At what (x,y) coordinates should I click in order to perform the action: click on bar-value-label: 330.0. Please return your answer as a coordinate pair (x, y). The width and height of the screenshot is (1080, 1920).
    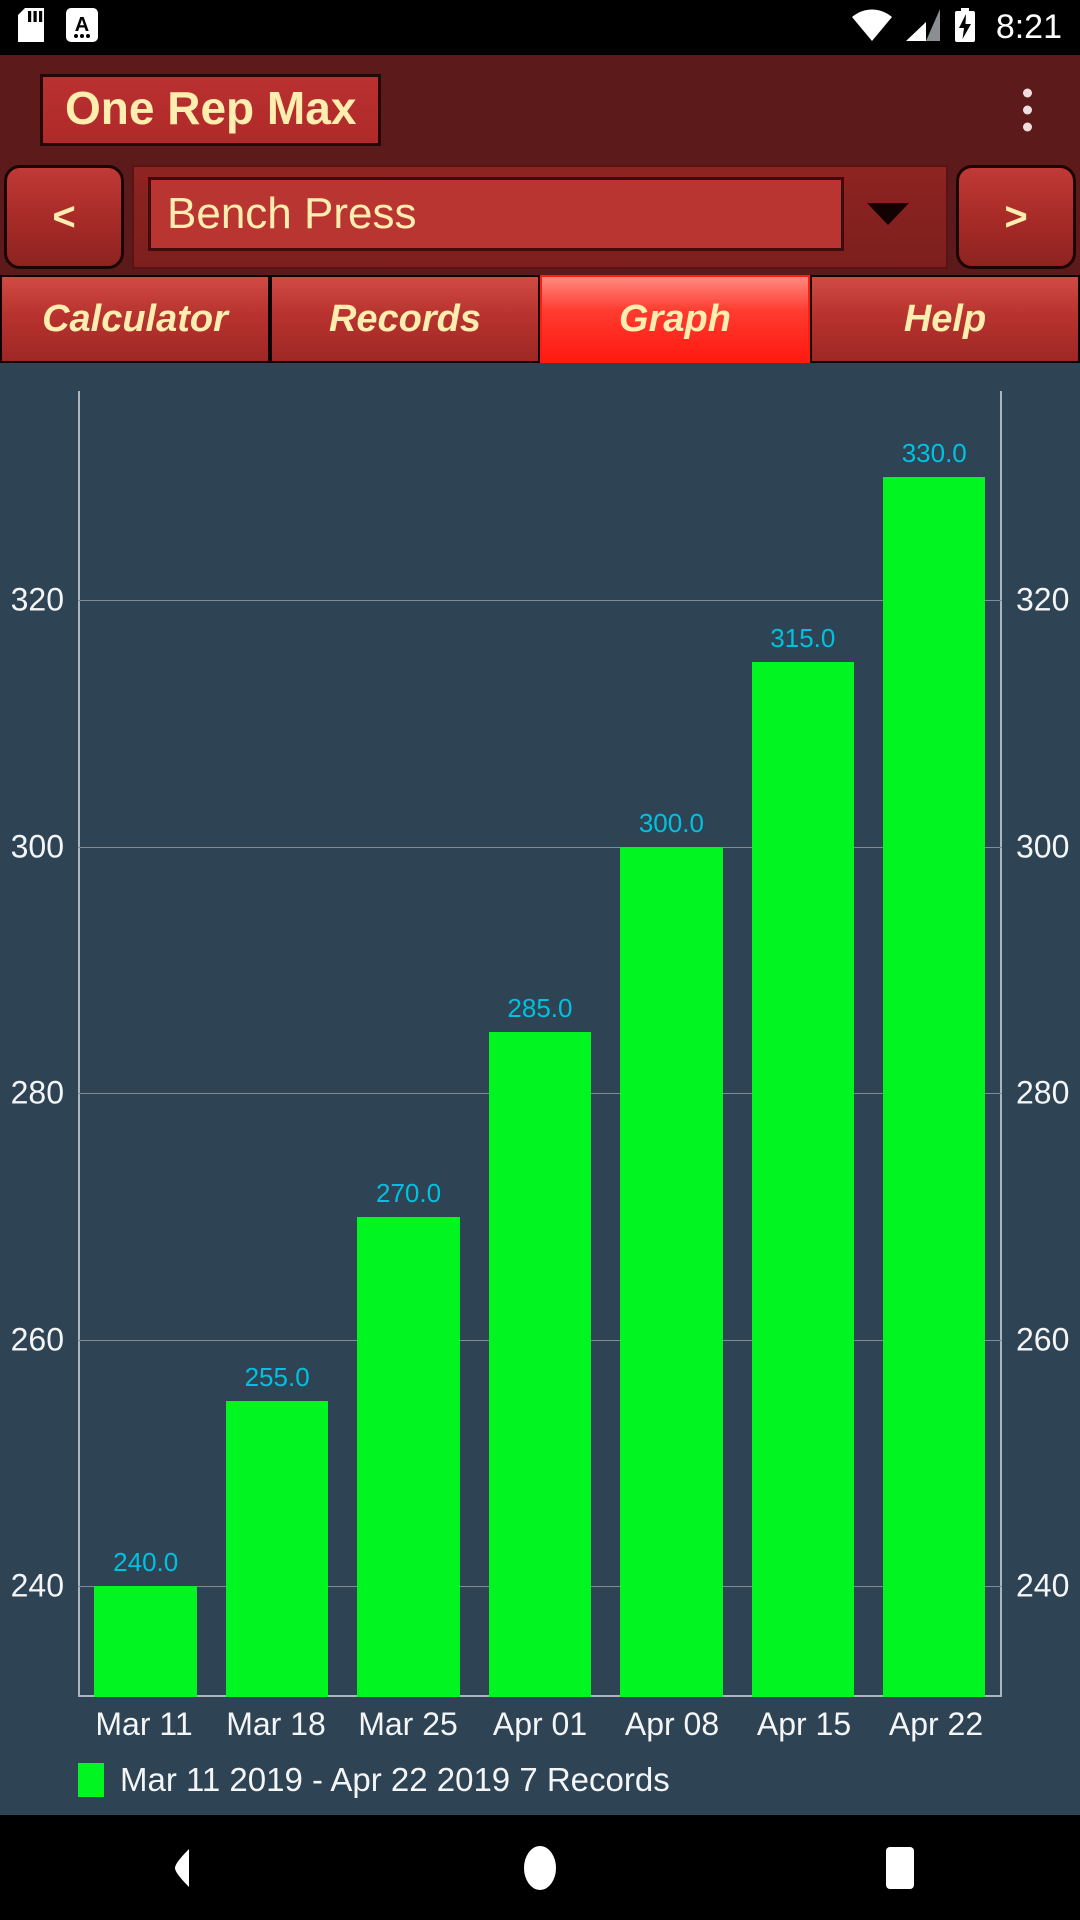
    Looking at the image, I should click on (934, 453).